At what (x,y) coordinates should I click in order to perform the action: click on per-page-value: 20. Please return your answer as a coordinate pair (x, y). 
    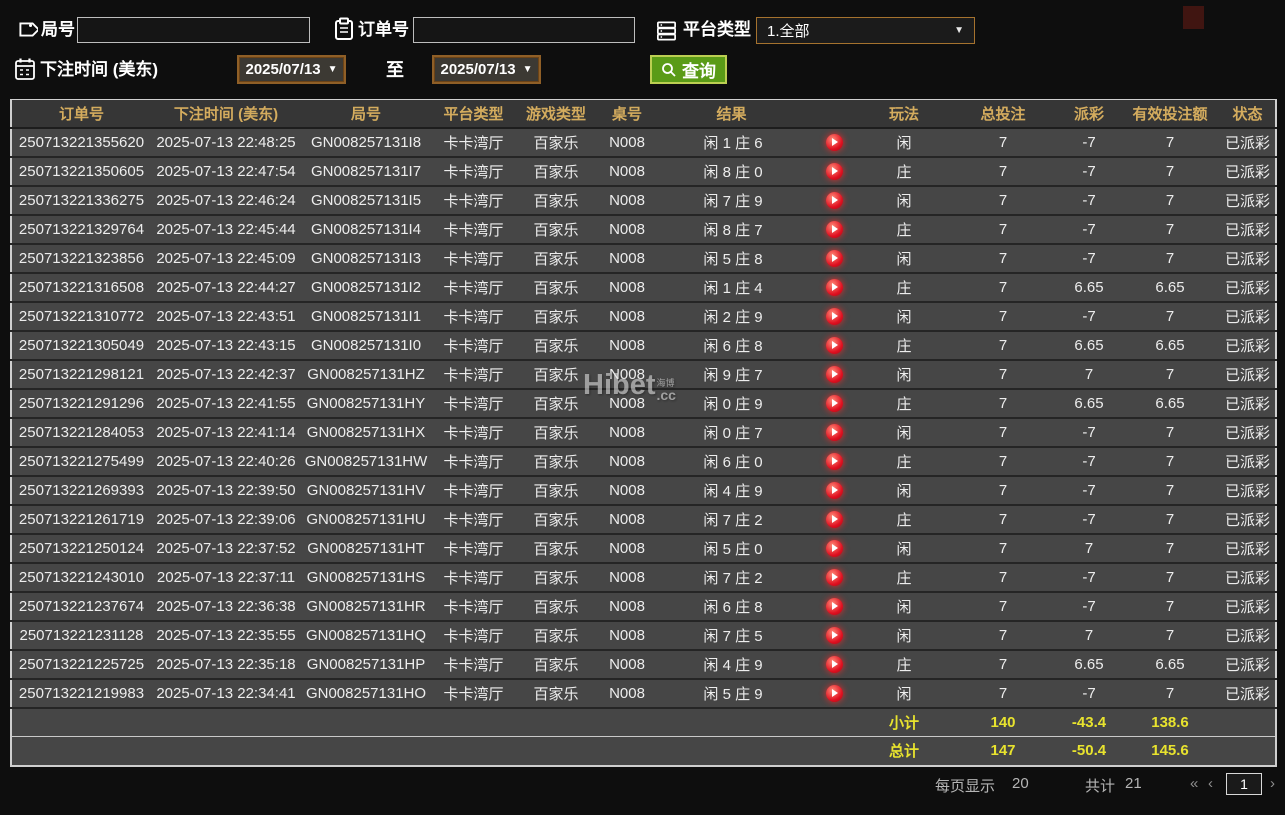
    Looking at the image, I should click on (1020, 783).